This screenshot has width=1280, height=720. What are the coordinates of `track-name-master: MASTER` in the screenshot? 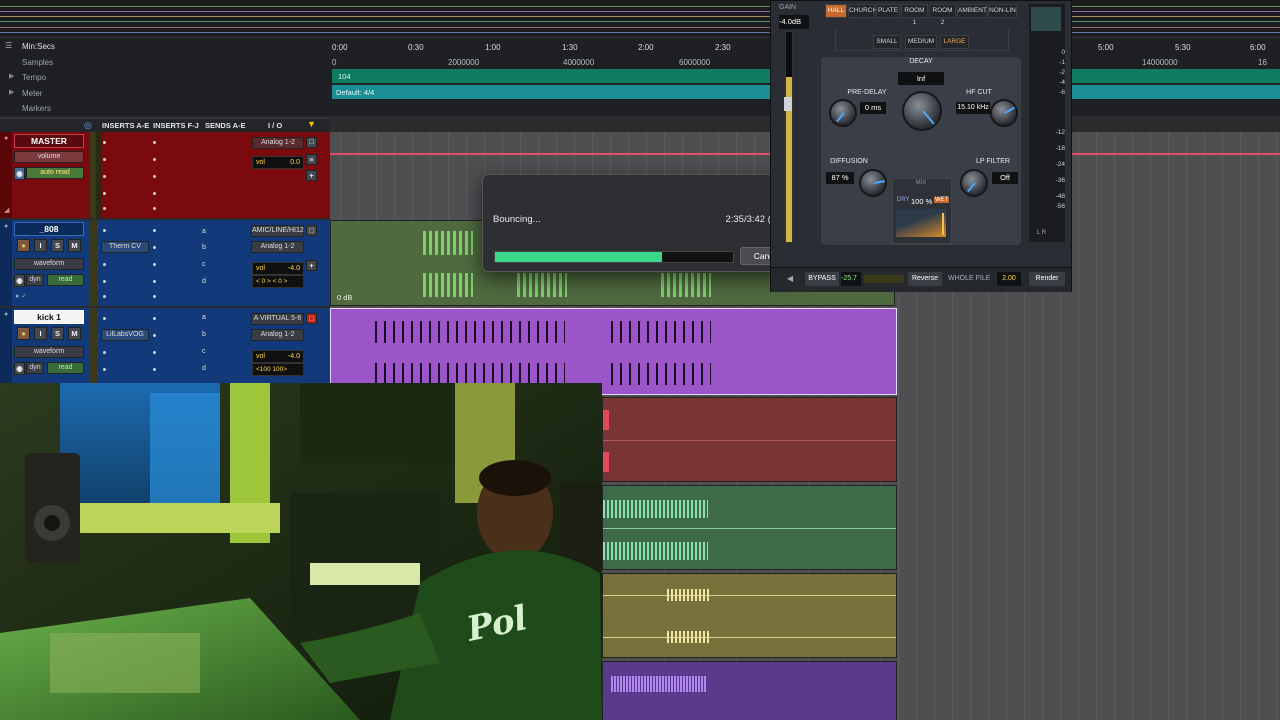 It's located at (49, 141).